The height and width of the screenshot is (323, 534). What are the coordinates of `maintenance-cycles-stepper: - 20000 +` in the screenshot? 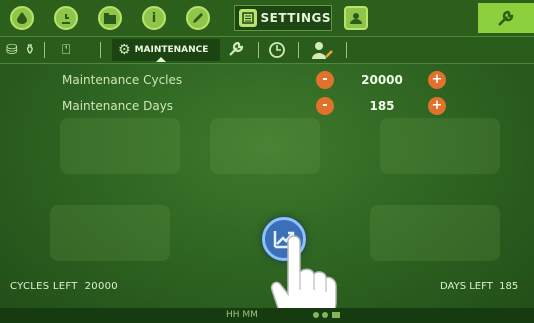 It's located at (381, 80).